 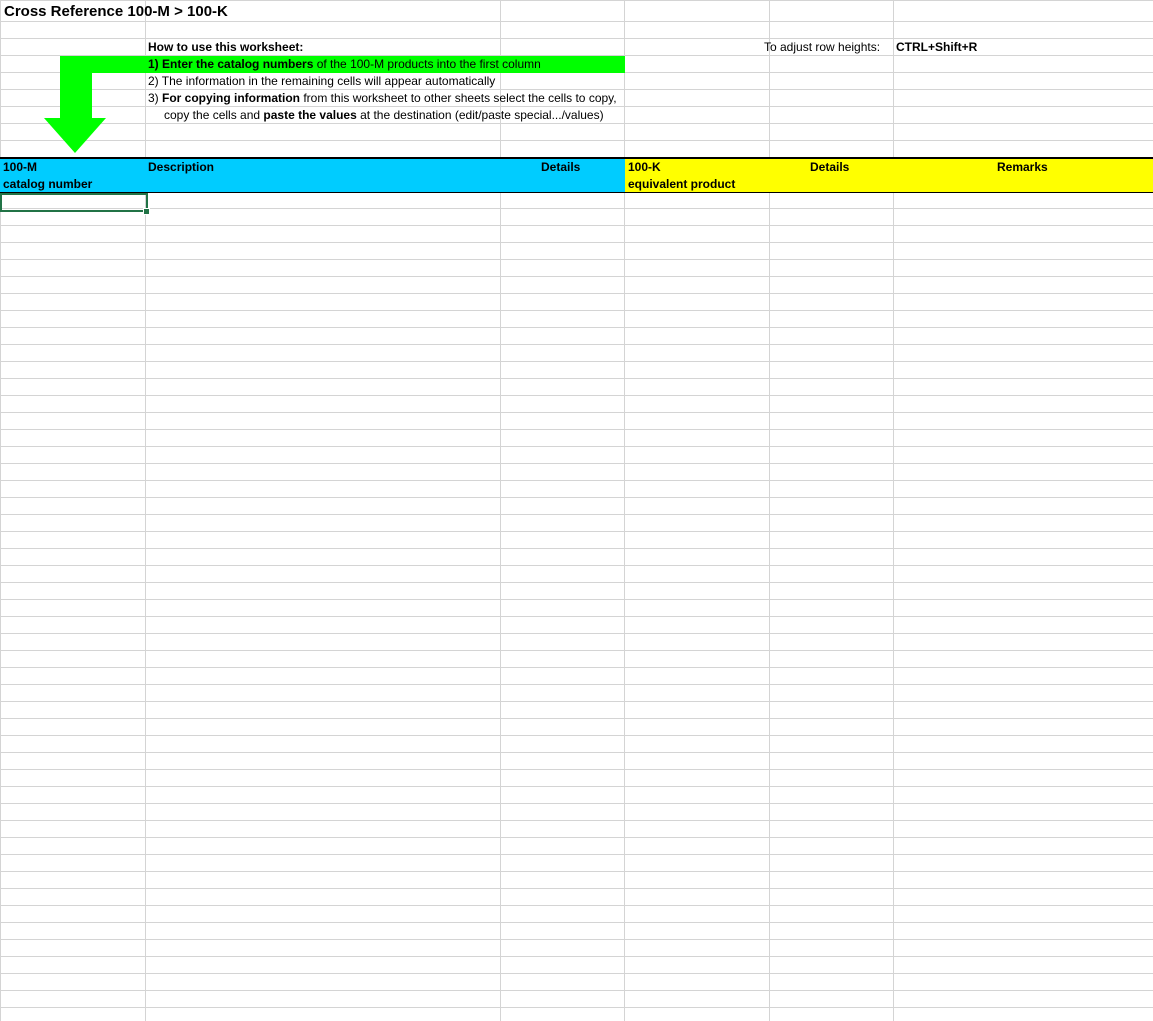 I want to click on step1-bold: 1) Enter the catalog numbers, so click(x=231, y=64).